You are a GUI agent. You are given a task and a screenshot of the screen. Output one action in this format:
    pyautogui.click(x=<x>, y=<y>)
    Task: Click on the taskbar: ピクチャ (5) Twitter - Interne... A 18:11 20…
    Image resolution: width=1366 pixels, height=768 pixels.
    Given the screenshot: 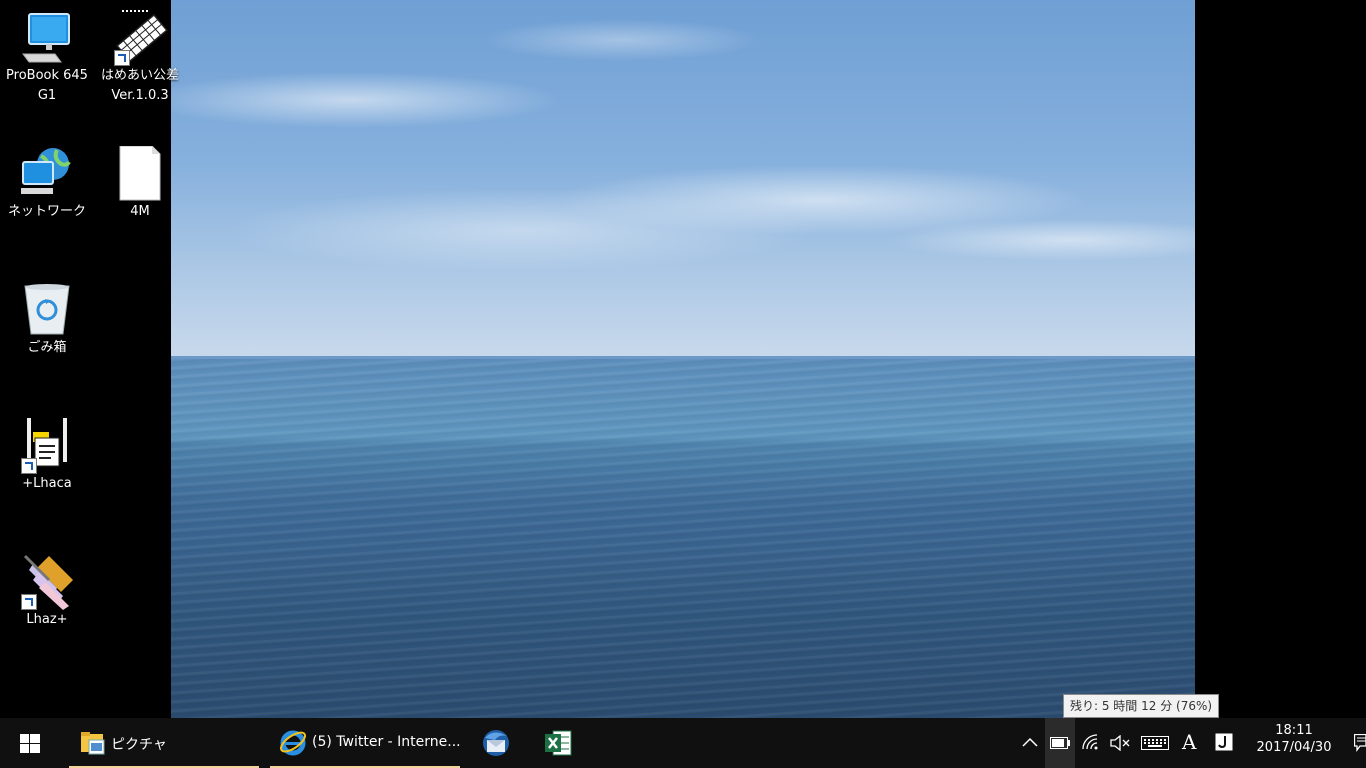 What is the action you would take?
    pyautogui.click(x=683, y=743)
    